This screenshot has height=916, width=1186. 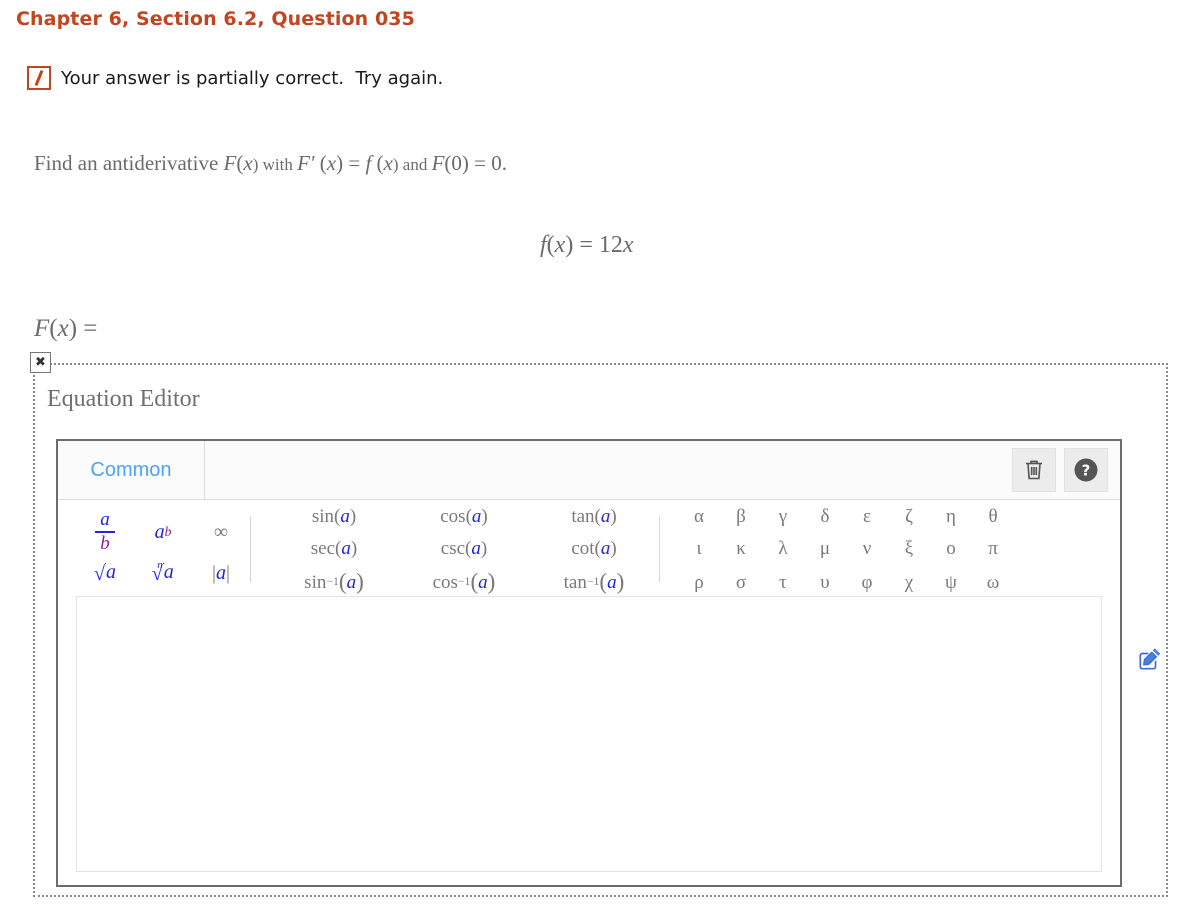 What do you see at coordinates (123, 399) in the screenshot?
I see `equation-editor-title: Equation Editor` at bounding box center [123, 399].